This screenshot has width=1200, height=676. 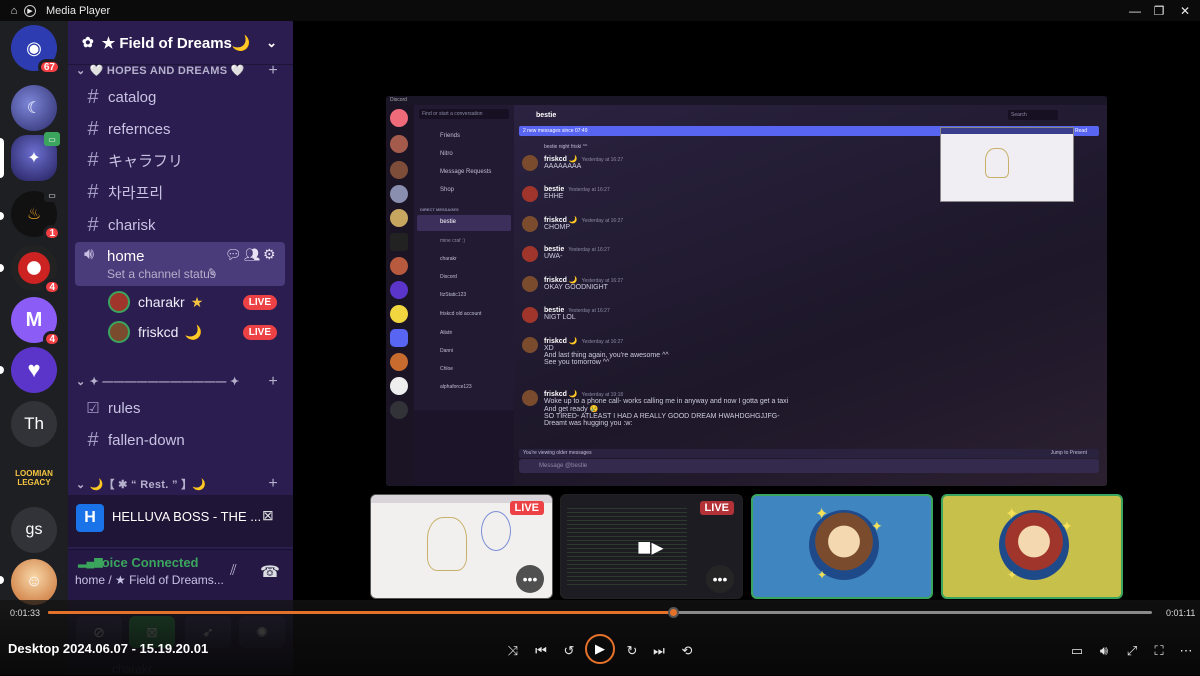 What do you see at coordinates (270, 572) in the screenshot?
I see `disconnect-icon: ☎` at bounding box center [270, 572].